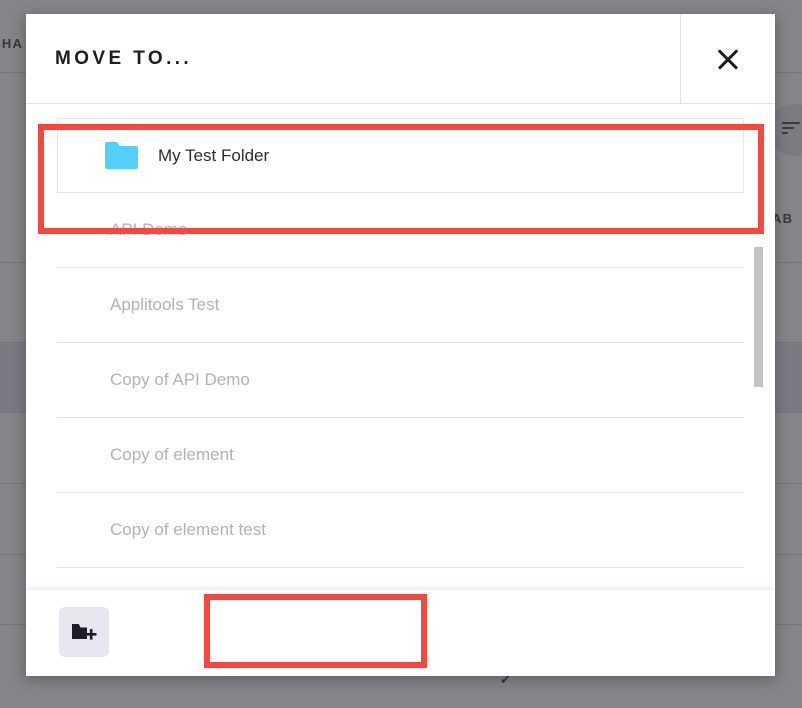  What do you see at coordinates (400, 305) in the screenshot?
I see `folder-row: Applitools Test` at bounding box center [400, 305].